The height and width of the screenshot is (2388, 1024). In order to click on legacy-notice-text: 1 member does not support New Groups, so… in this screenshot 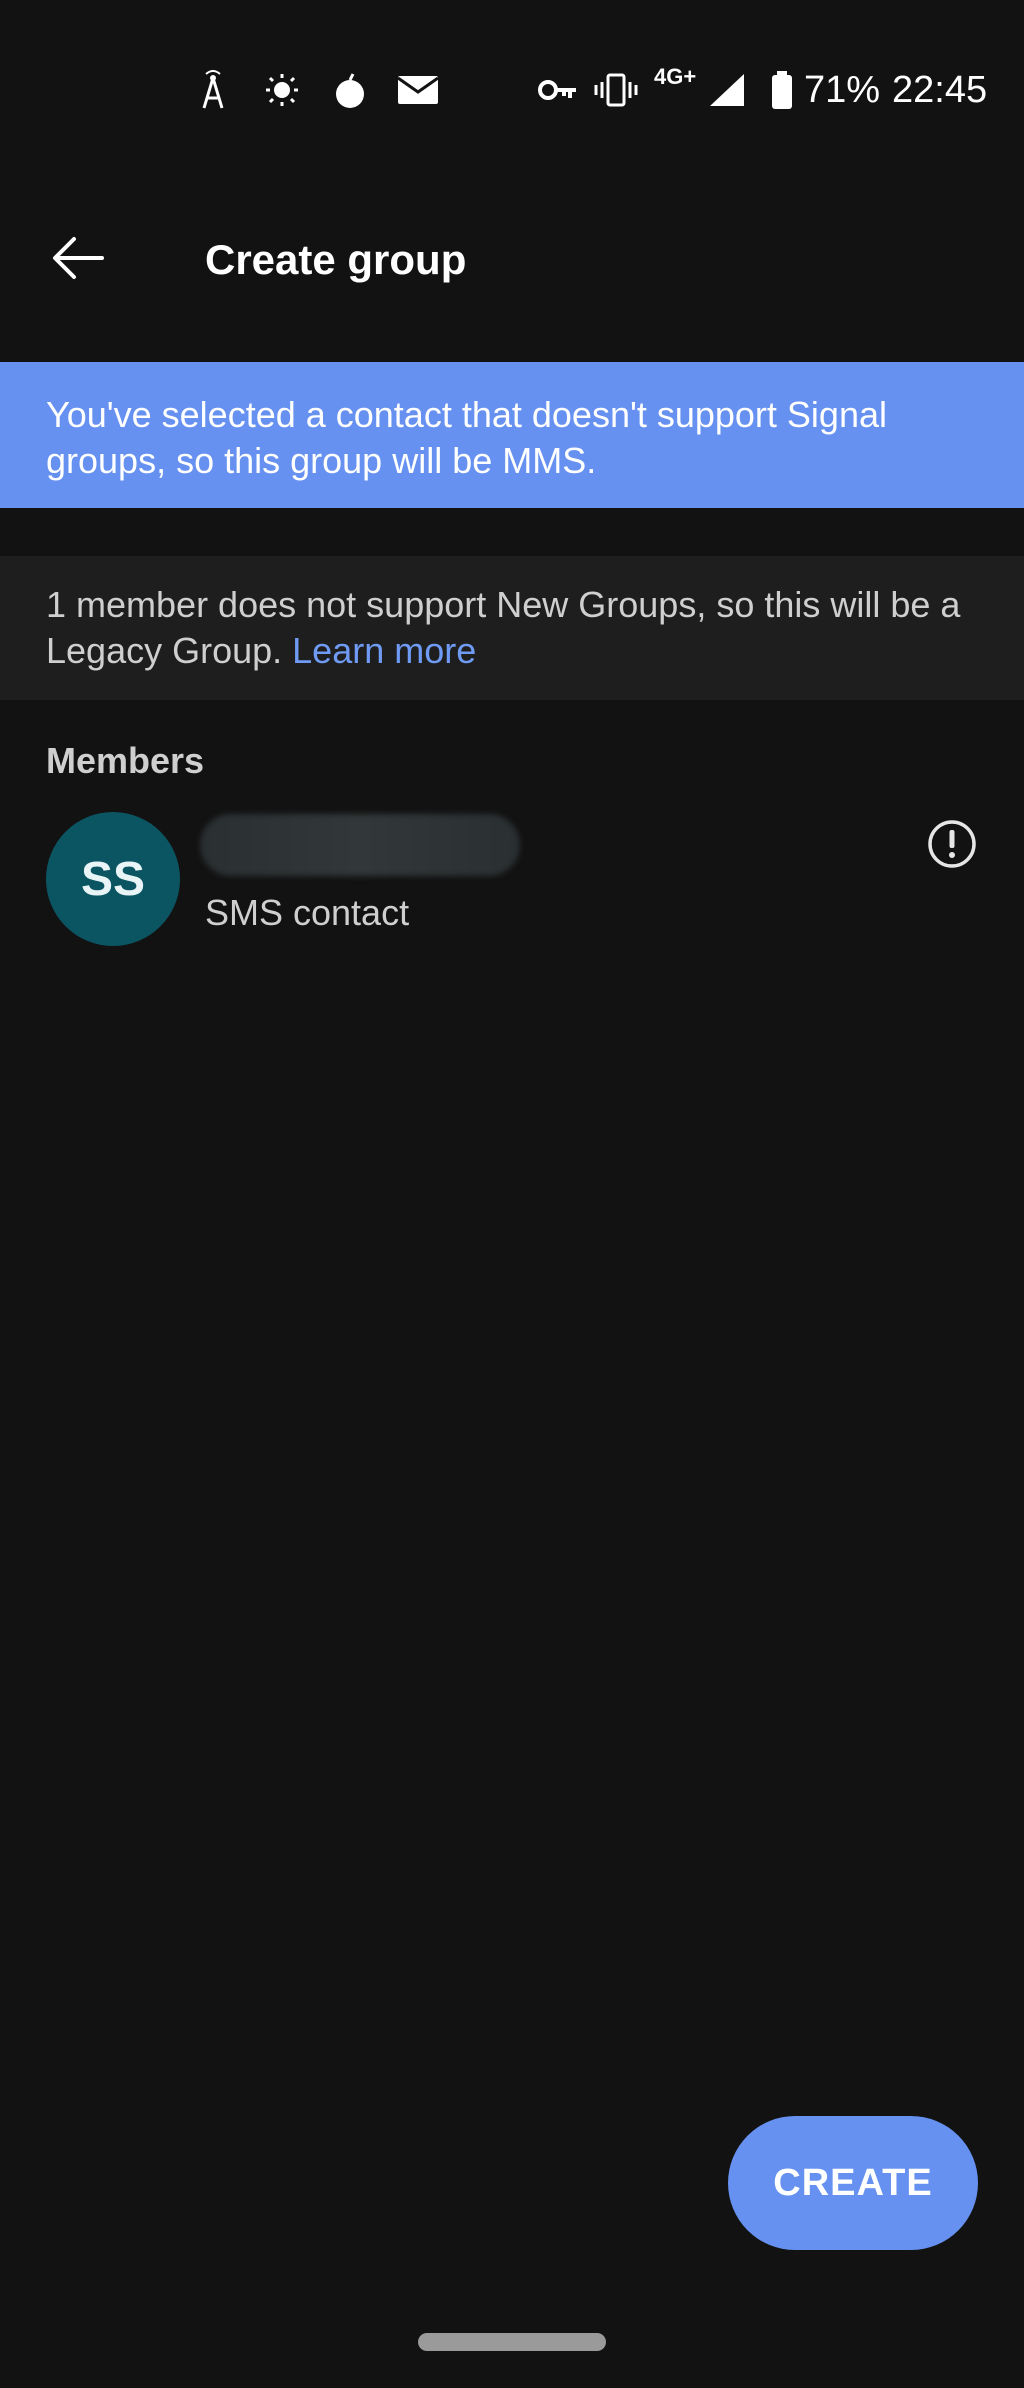, I will do `click(503, 627)`.